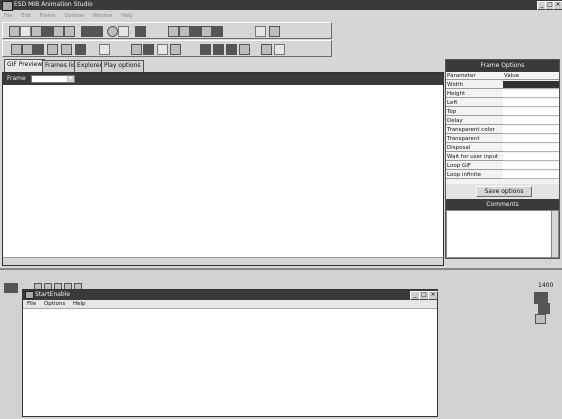 The width and height of the screenshot is (562, 419). Describe the element at coordinates (31, 304) in the screenshot. I see `child-menu-file: File` at that location.